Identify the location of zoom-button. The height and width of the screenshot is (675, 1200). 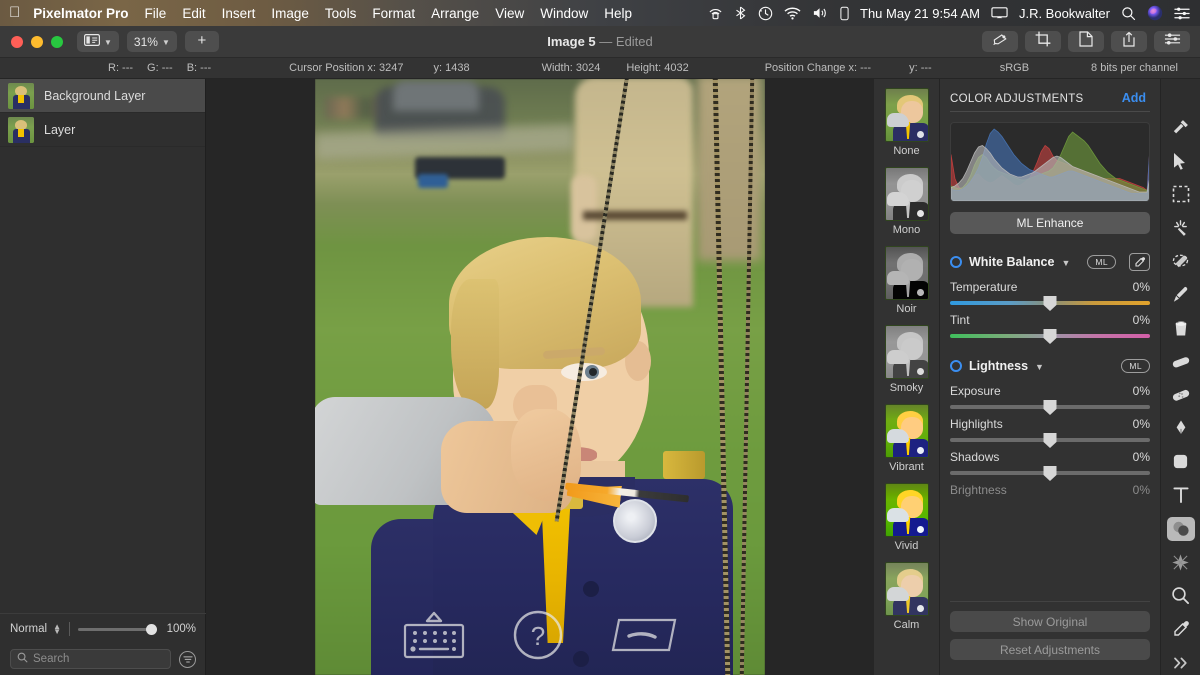
(57, 41).